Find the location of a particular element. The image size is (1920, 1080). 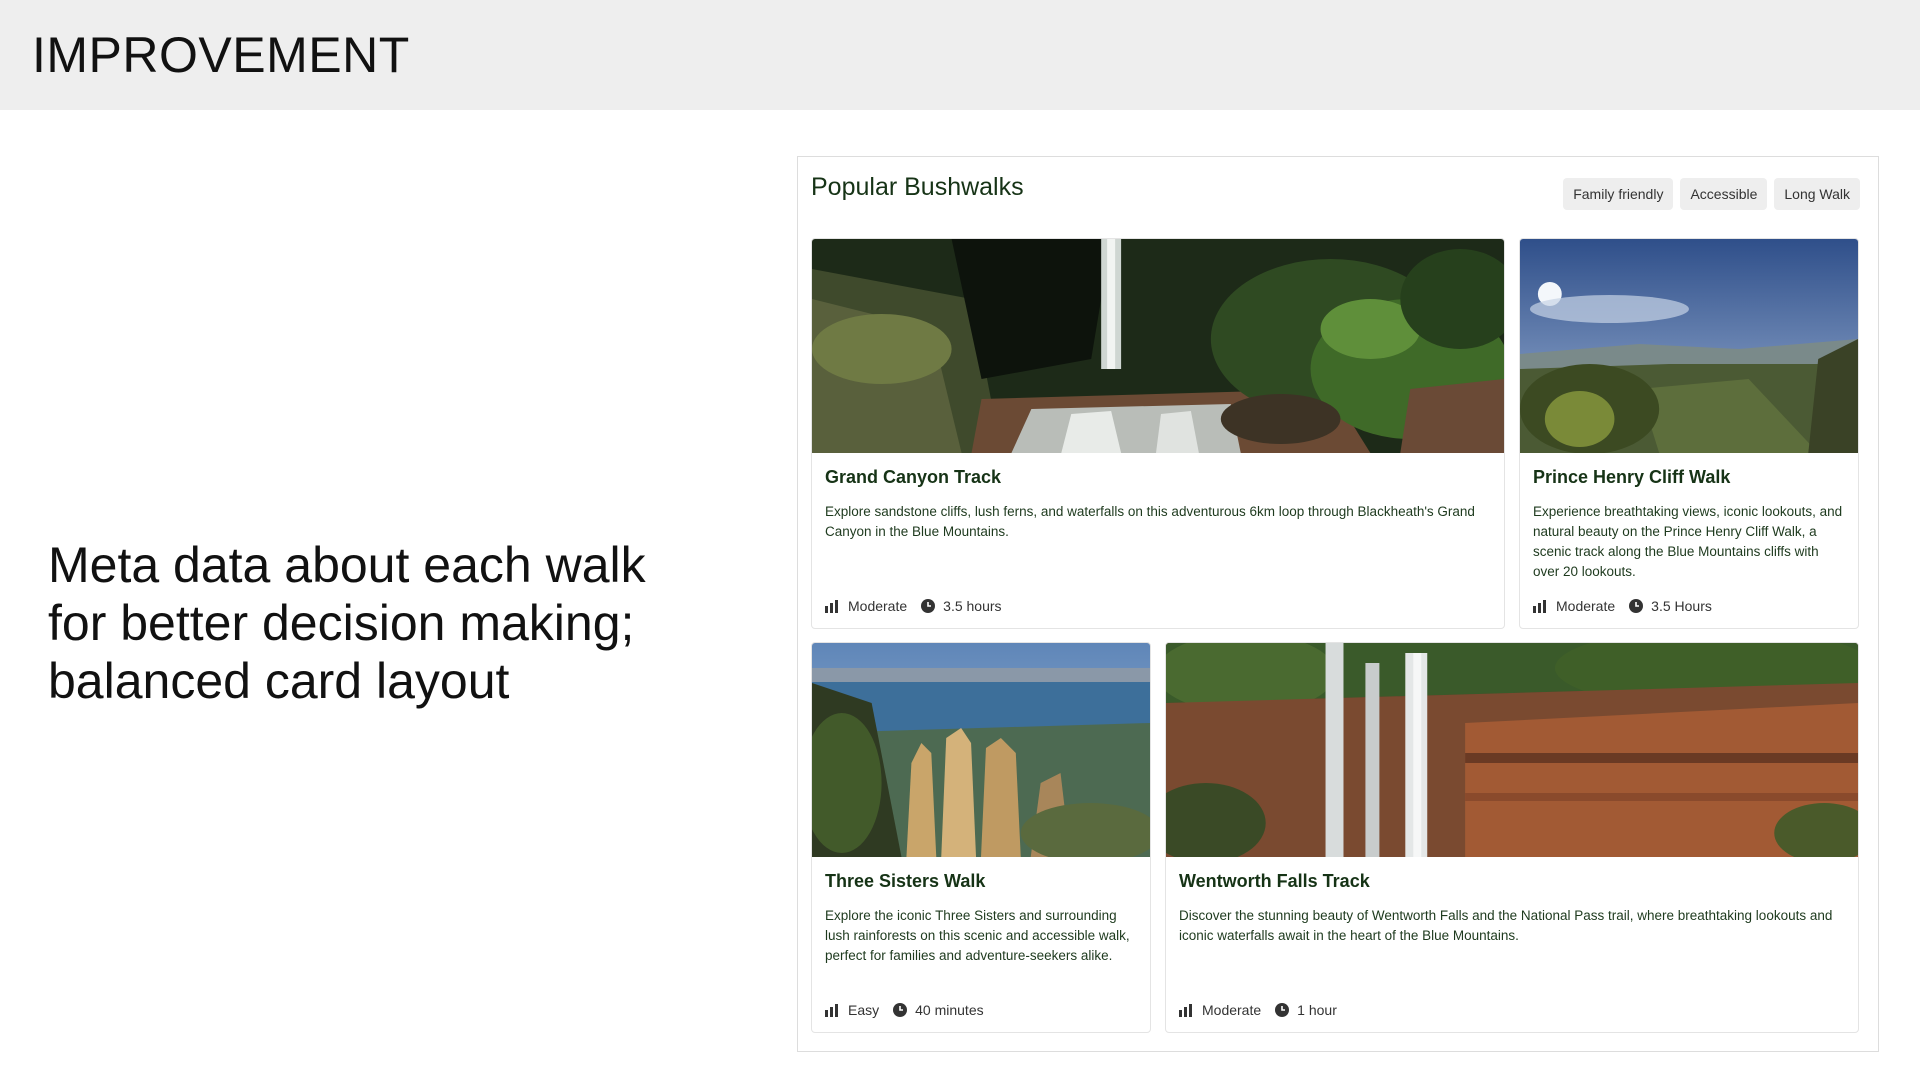

filter-accessible: Accessible is located at coordinates (1724, 194).